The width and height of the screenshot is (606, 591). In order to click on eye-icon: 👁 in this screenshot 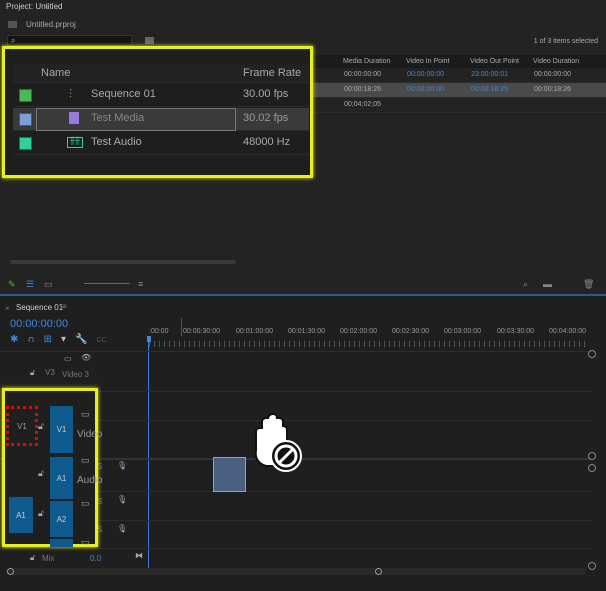, I will do `click(86, 357)`.